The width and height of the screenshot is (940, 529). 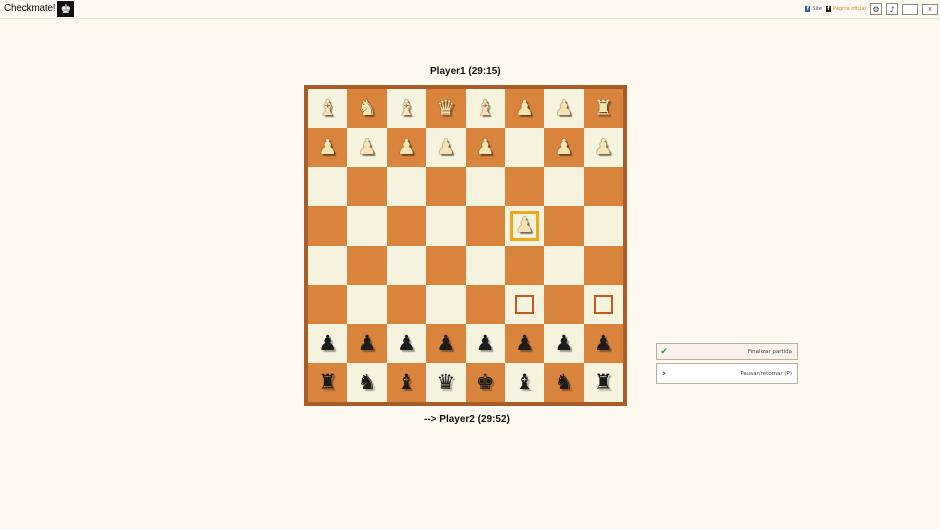 I want to click on square-e8: ♝, so click(x=485, y=109).